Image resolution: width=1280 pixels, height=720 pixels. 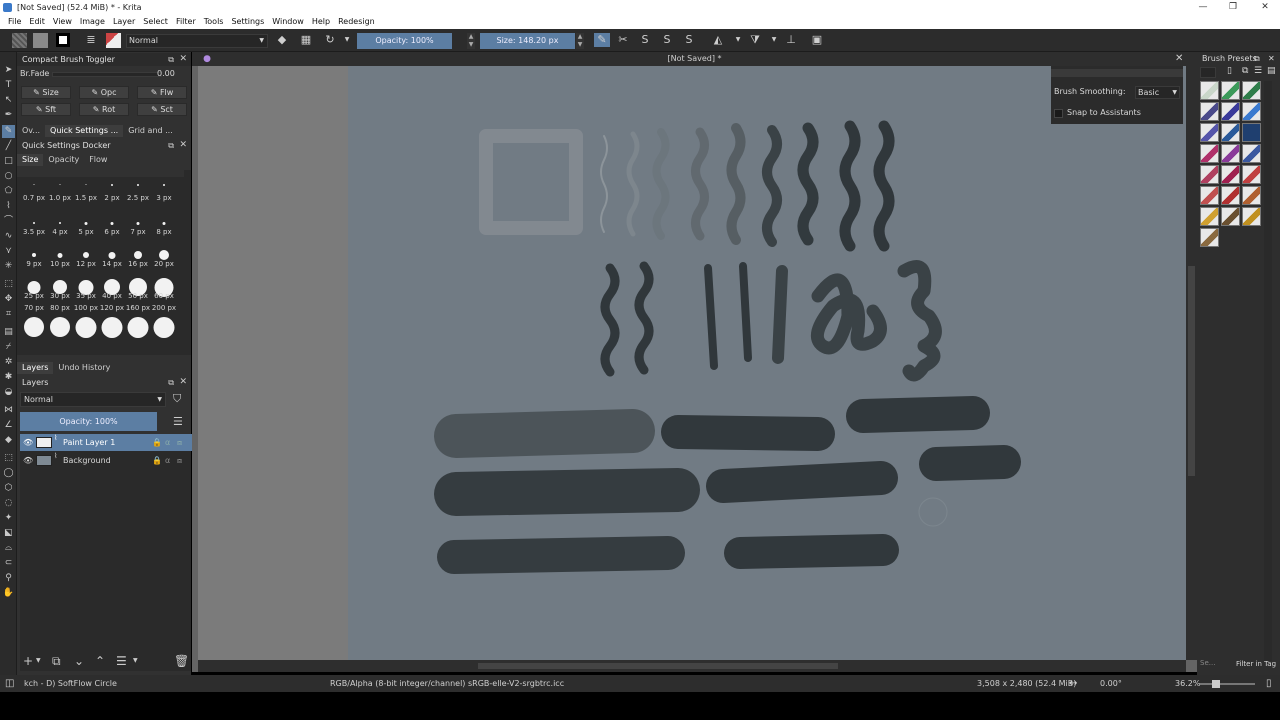 I want to click on smart-patch-icon: ✱, so click(x=8, y=377).